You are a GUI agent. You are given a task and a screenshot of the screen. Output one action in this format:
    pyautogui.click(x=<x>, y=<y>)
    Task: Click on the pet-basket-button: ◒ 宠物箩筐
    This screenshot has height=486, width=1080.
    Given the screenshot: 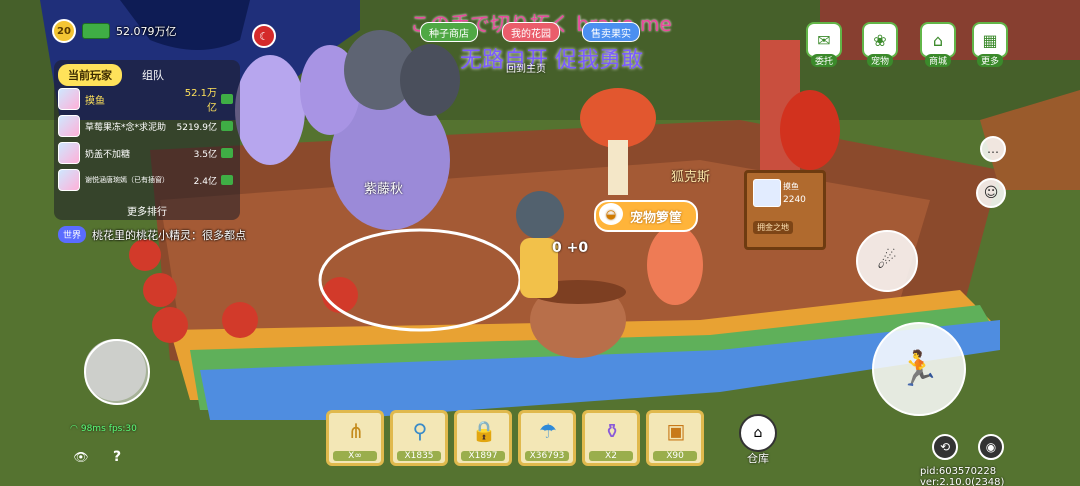 What is the action you would take?
    pyautogui.click(x=646, y=216)
    